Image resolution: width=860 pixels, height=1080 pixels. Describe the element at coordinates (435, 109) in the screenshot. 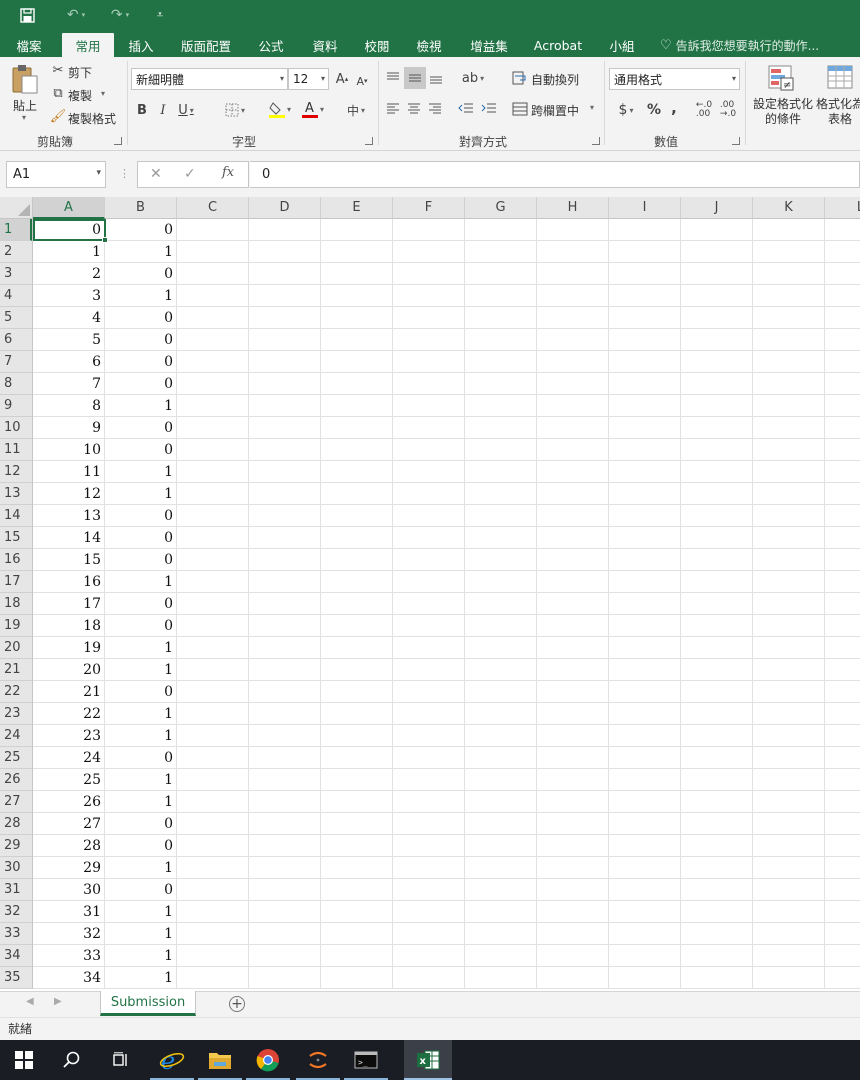

I see `align-right-icon` at that location.